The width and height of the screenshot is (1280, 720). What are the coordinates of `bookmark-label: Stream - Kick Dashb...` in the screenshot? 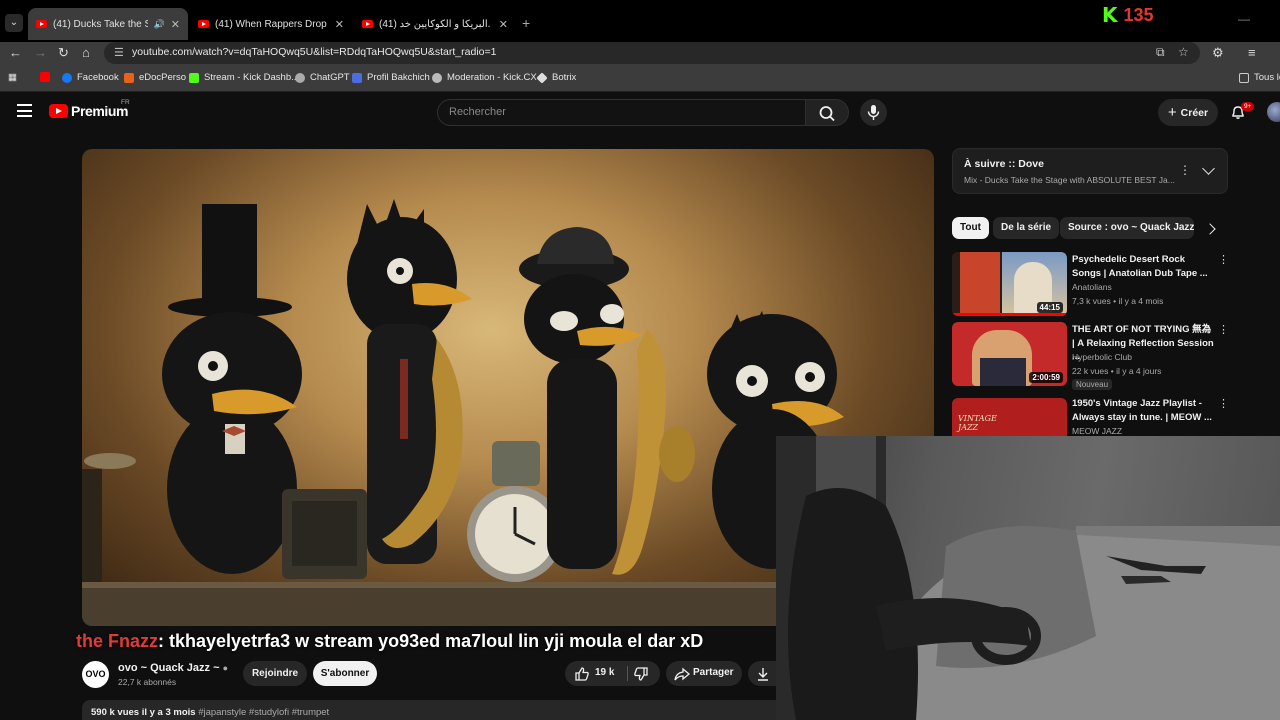 It's located at (252, 77).